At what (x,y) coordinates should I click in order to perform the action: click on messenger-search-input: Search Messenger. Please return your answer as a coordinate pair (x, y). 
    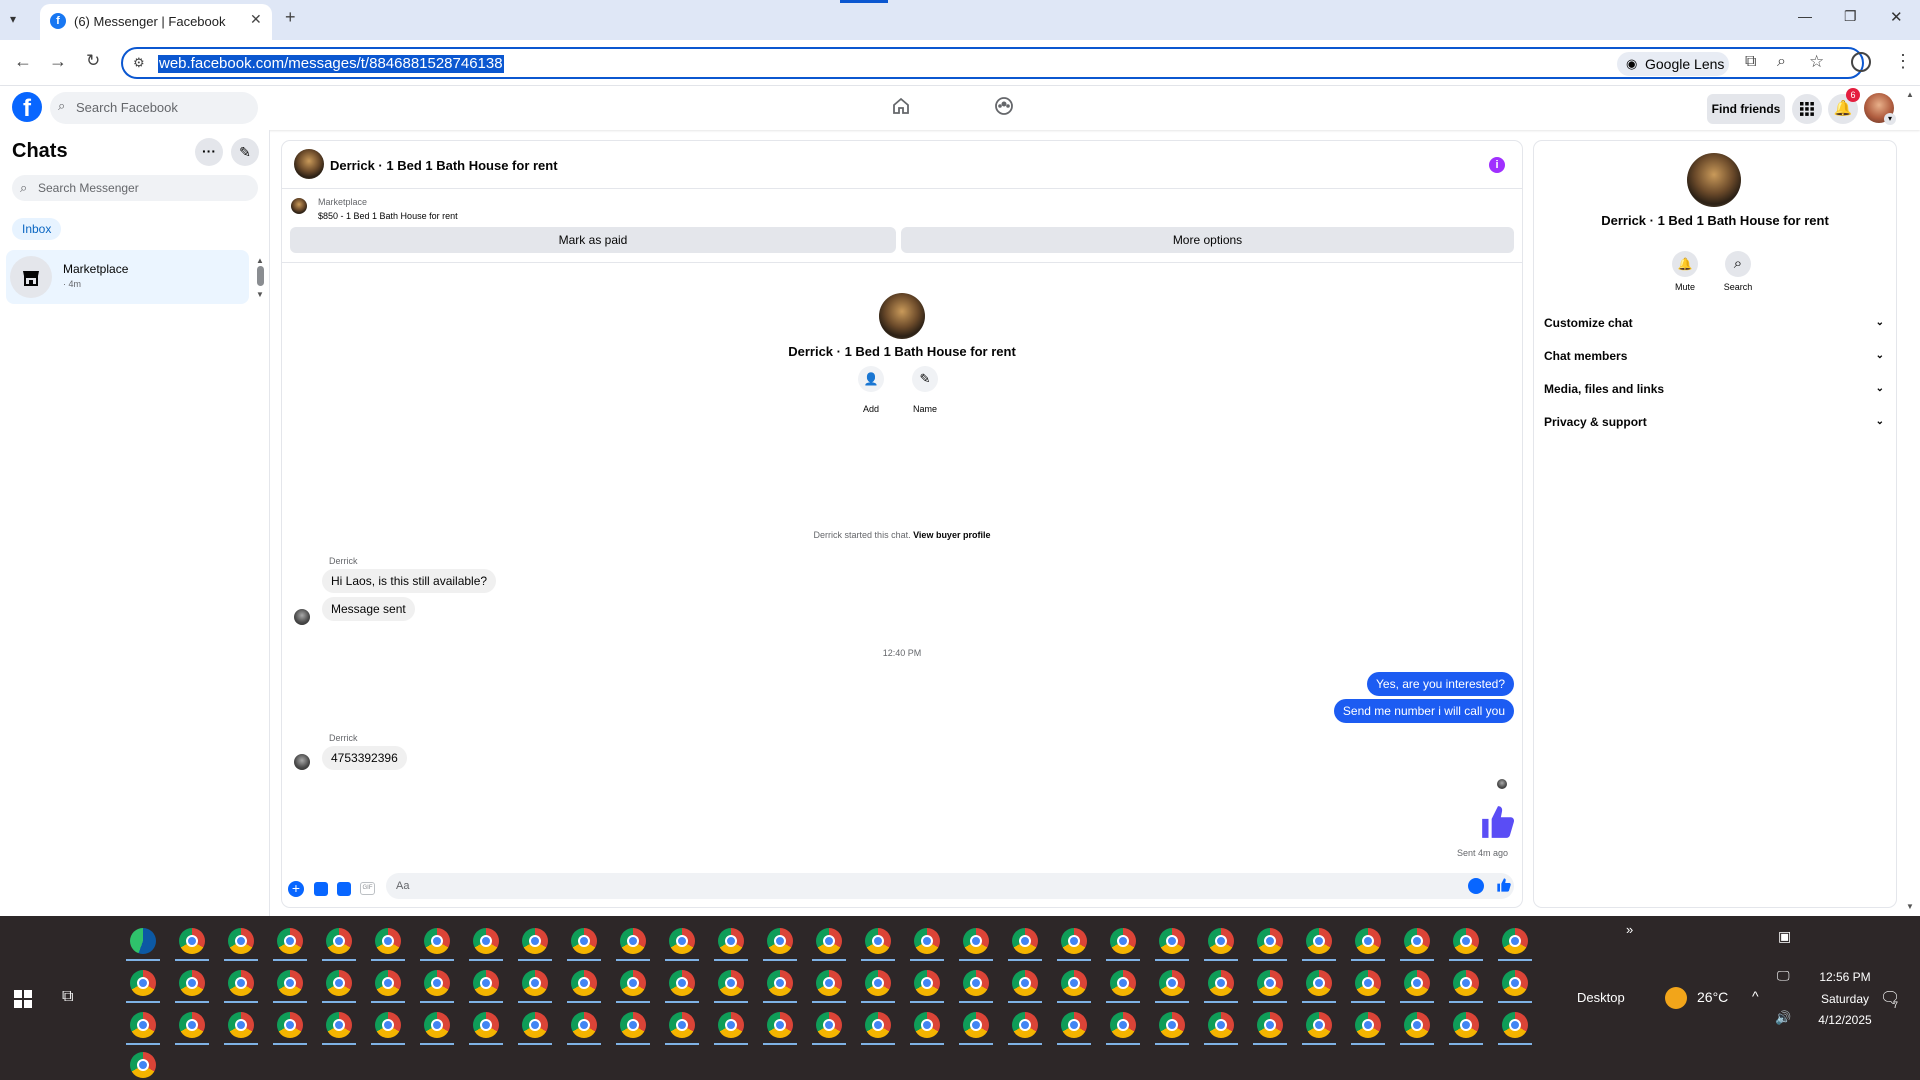
    Looking at the image, I should click on (135, 188).